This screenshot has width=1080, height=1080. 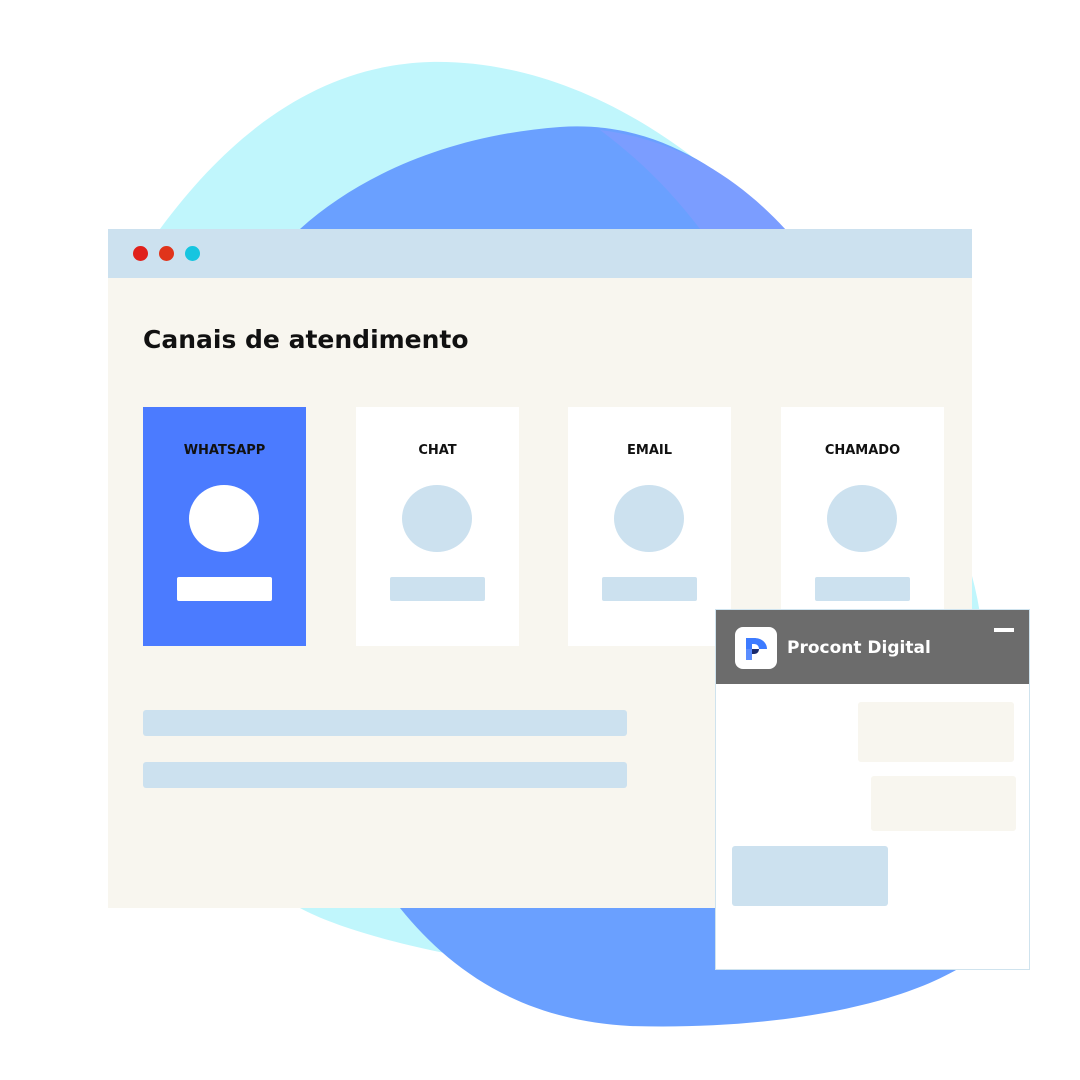 I want to click on channel-label: CHAMADO, so click(x=862, y=450).